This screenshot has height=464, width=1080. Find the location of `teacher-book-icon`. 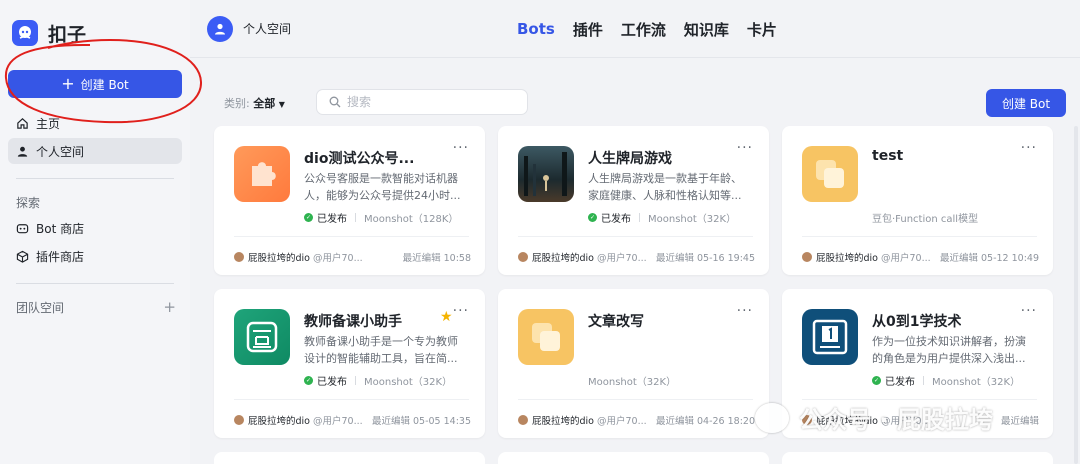

teacher-book-icon is located at coordinates (262, 337).